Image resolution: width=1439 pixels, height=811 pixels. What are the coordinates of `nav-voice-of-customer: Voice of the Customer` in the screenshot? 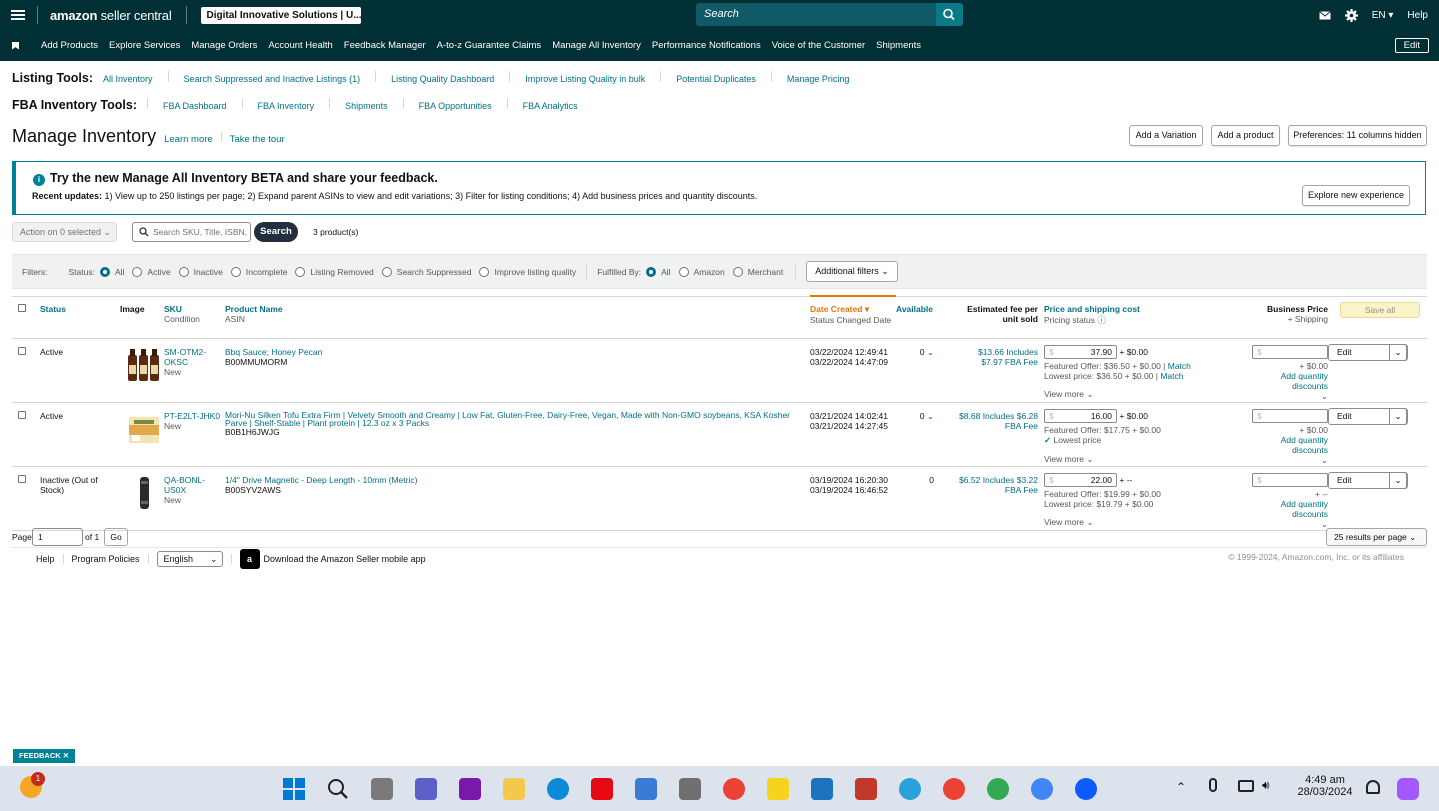 It's located at (818, 45).